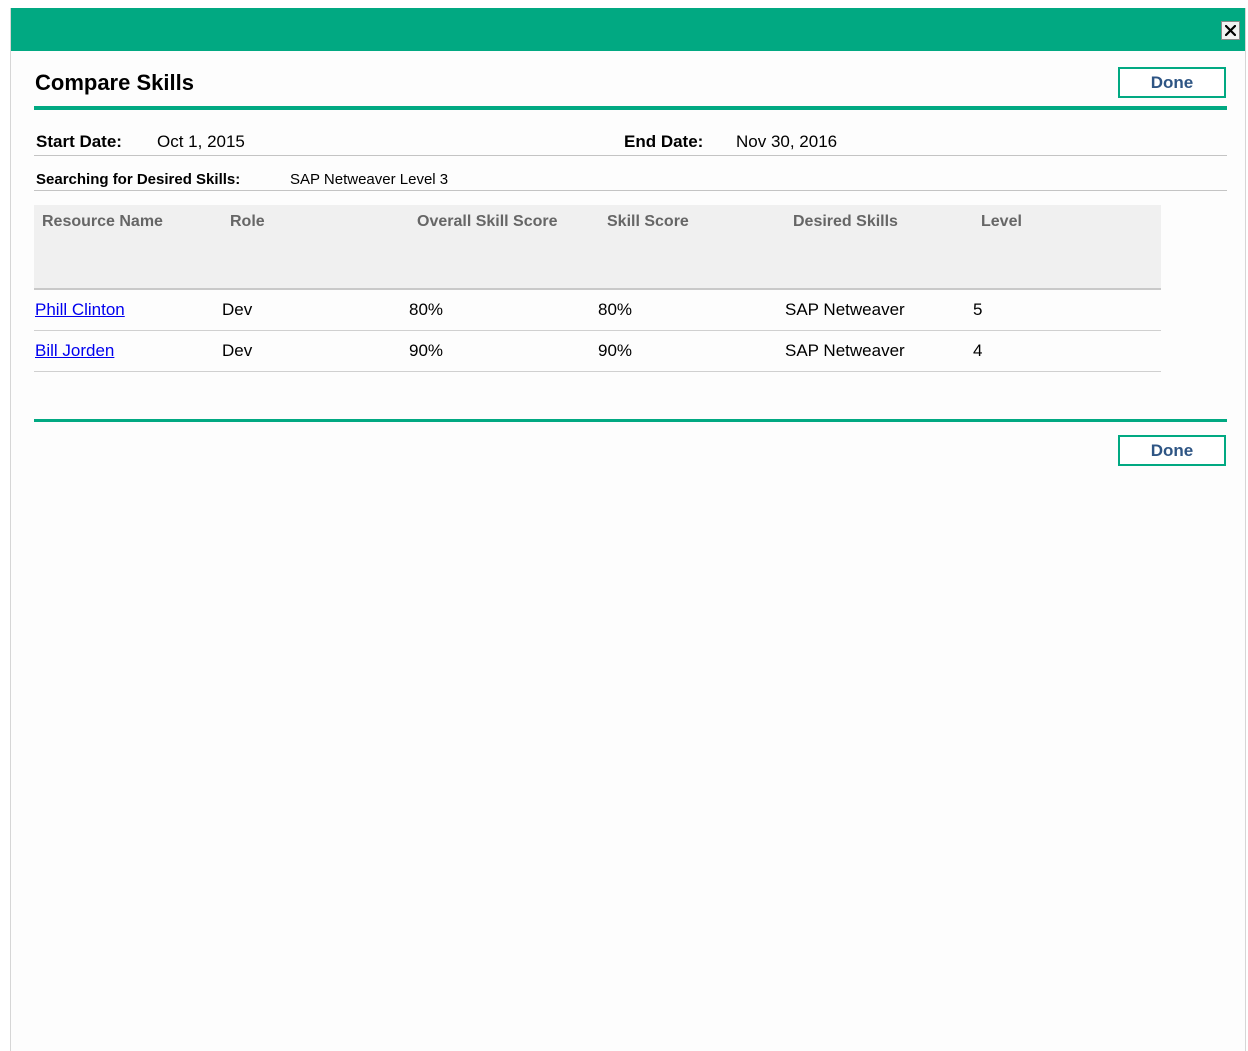  What do you see at coordinates (369, 179) in the screenshot?
I see `search-value: SAP Netweaver Level 3` at bounding box center [369, 179].